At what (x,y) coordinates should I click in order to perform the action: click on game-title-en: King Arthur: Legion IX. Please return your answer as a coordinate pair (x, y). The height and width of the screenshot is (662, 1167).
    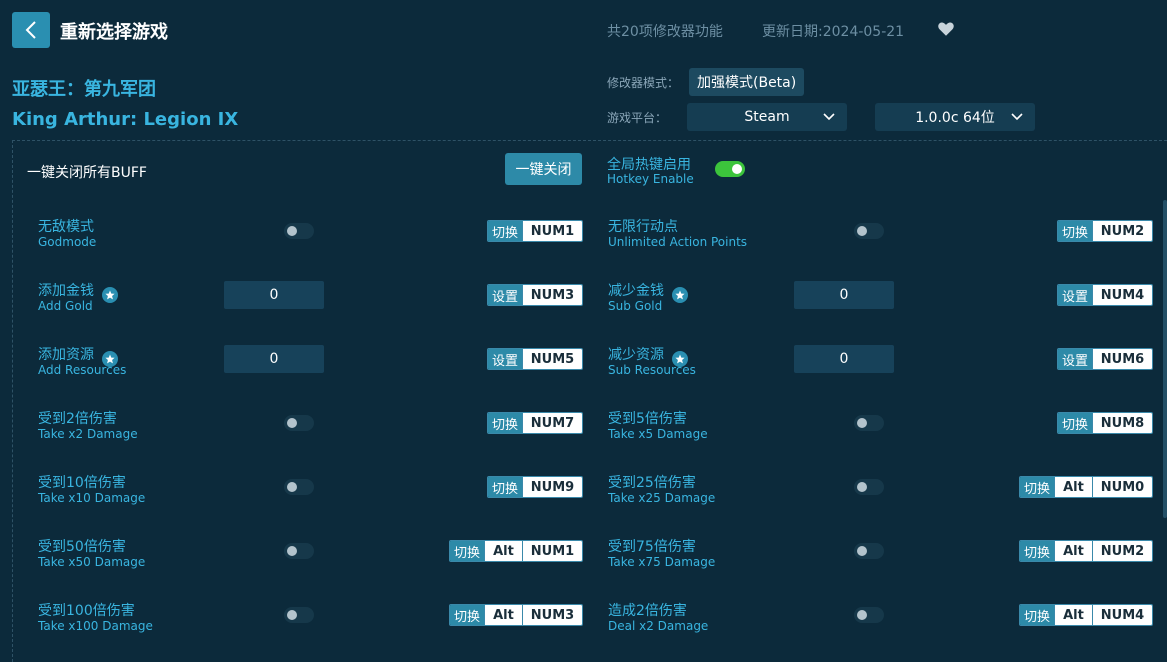
    Looking at the image, I should click on (125, 119).